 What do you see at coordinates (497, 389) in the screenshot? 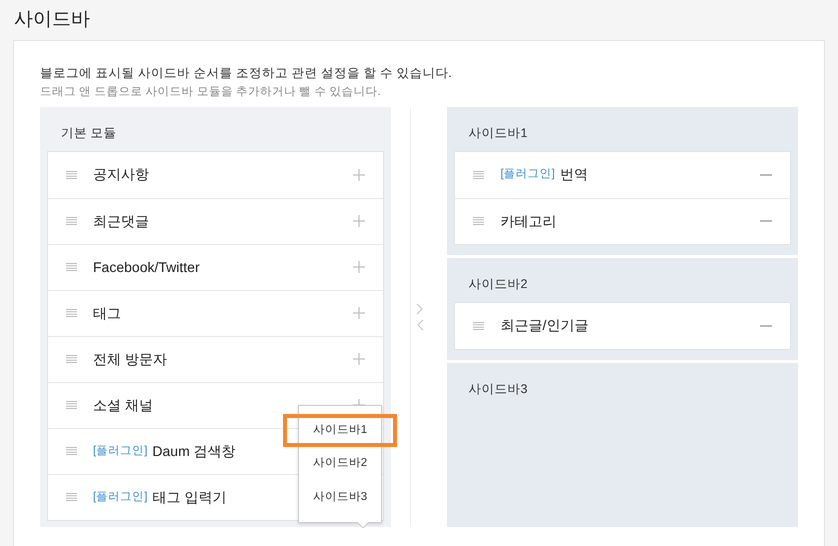
I see `section-title: 사이드바3` at bounding box center [497, 389].